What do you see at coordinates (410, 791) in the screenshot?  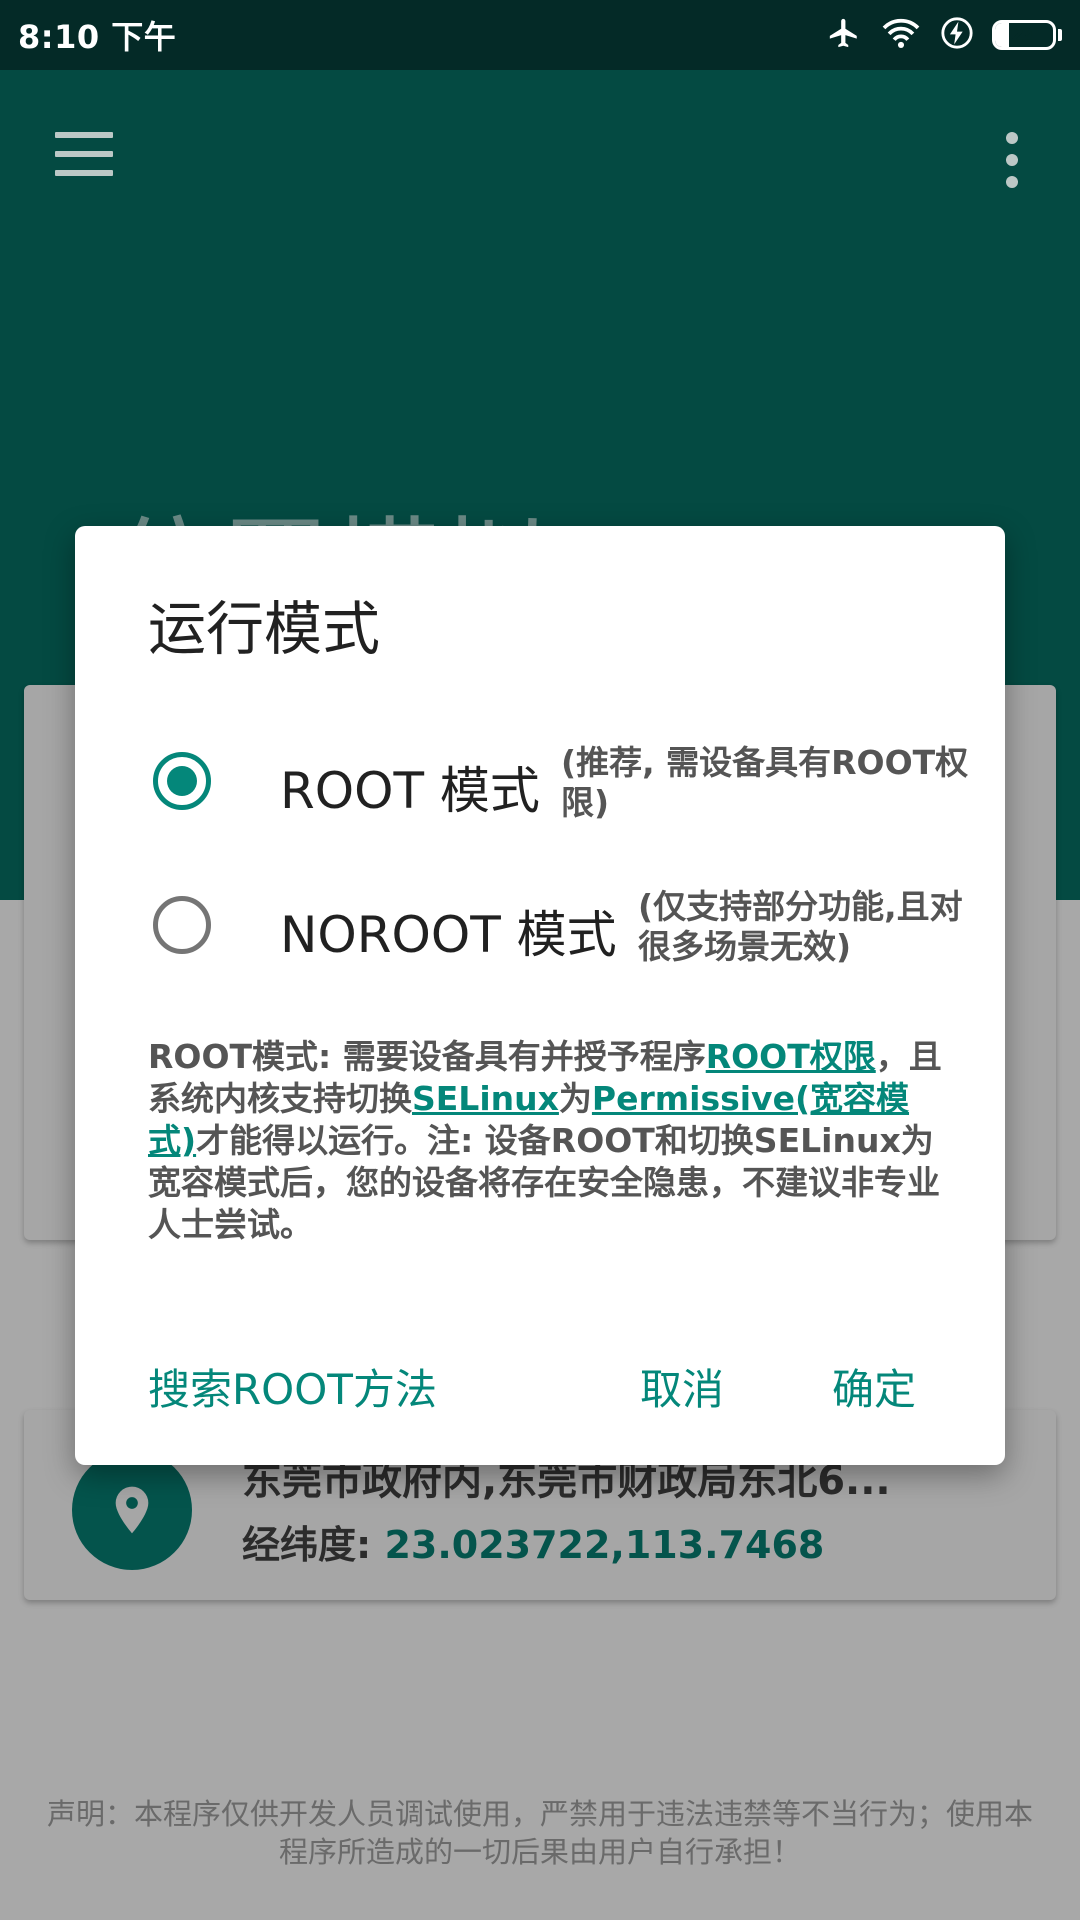 I see `root-mode-label: ROOT 模式` at bounding box center [410, 791].